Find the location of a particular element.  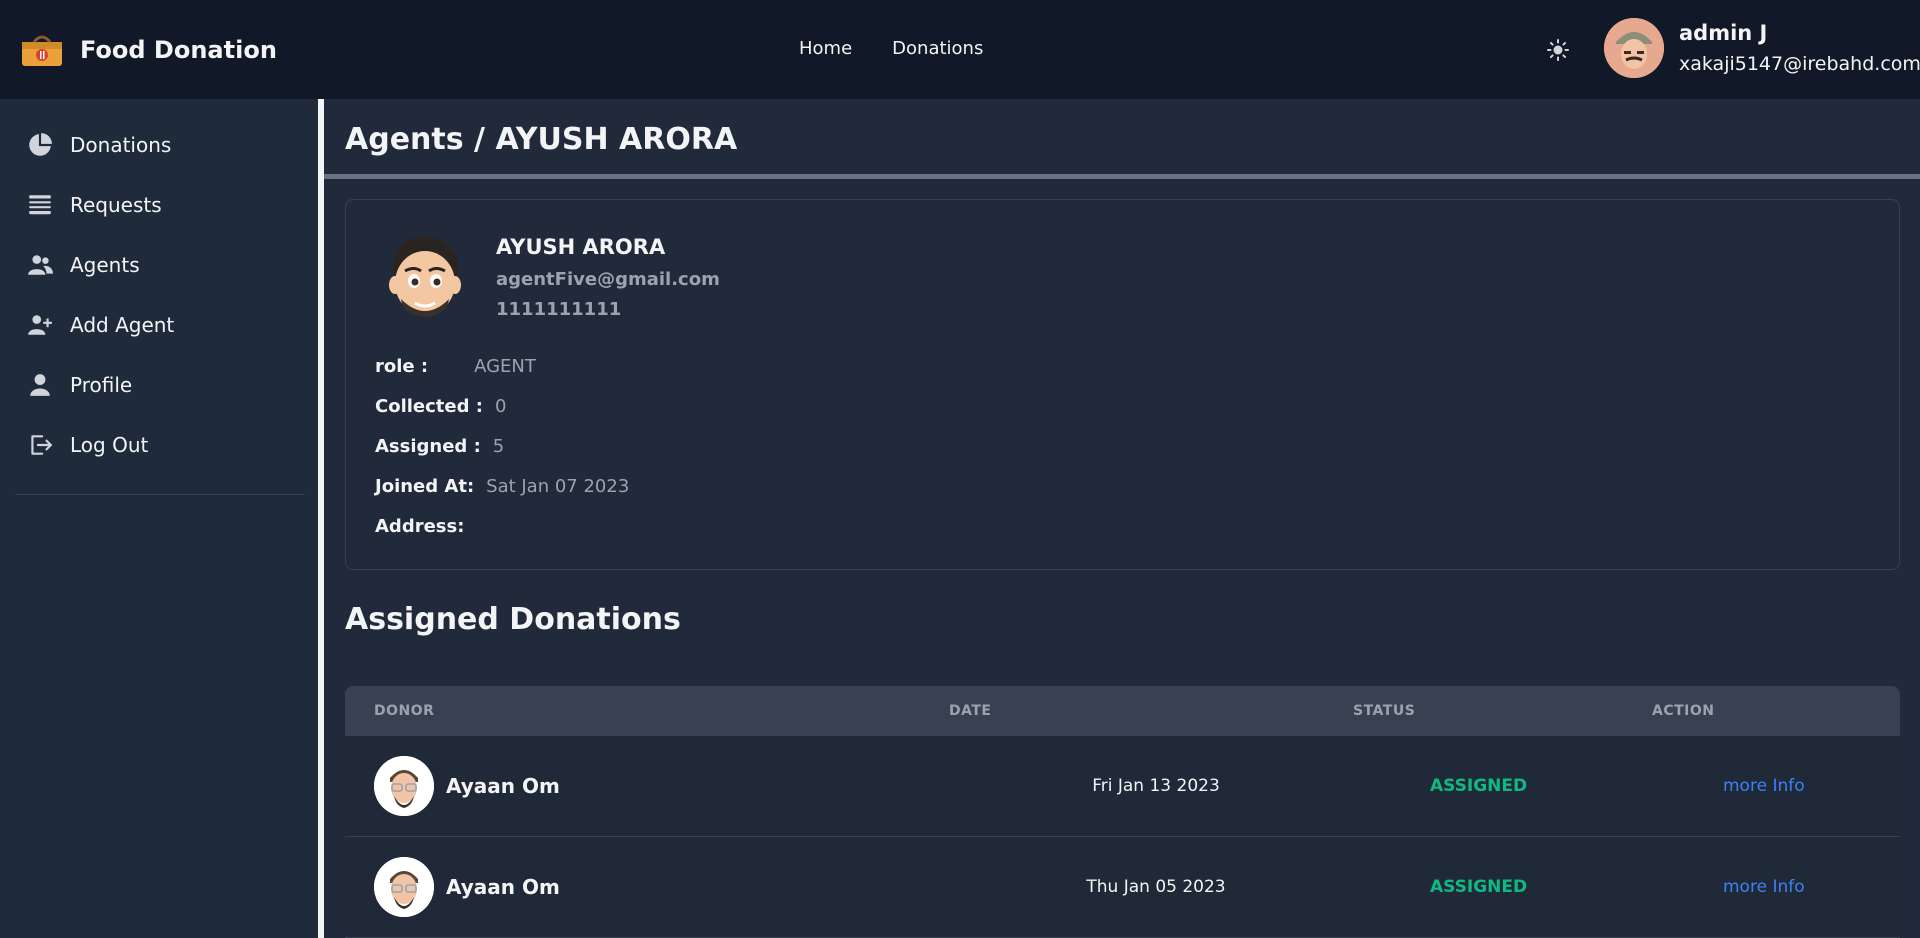

field-label: role : is located at coordinates (402, 366).